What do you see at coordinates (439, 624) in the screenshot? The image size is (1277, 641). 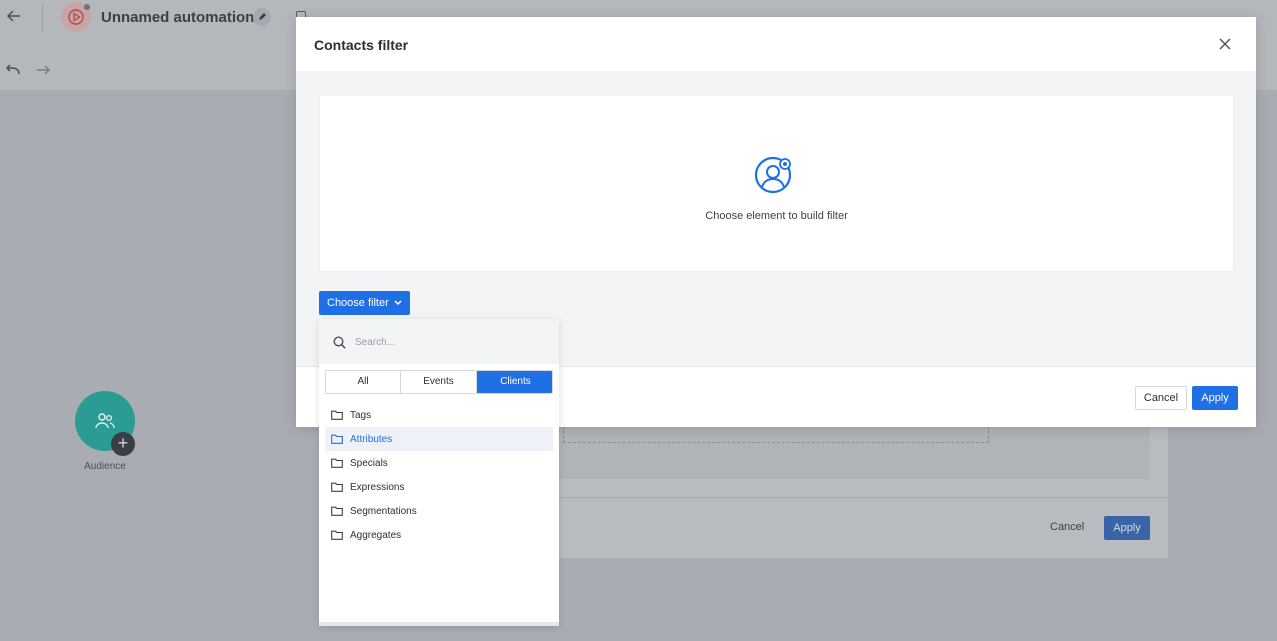 I see `dropdown-scroll-edge` at bounding box center [439, 624].